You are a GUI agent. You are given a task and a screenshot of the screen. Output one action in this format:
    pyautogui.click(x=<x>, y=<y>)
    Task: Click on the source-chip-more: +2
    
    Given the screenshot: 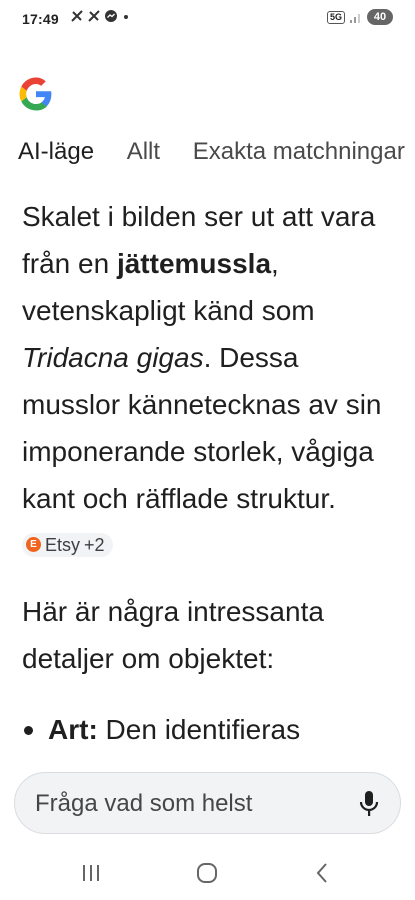 What is the action you would take?
    pyautogui.click(x=94, y=544)
    